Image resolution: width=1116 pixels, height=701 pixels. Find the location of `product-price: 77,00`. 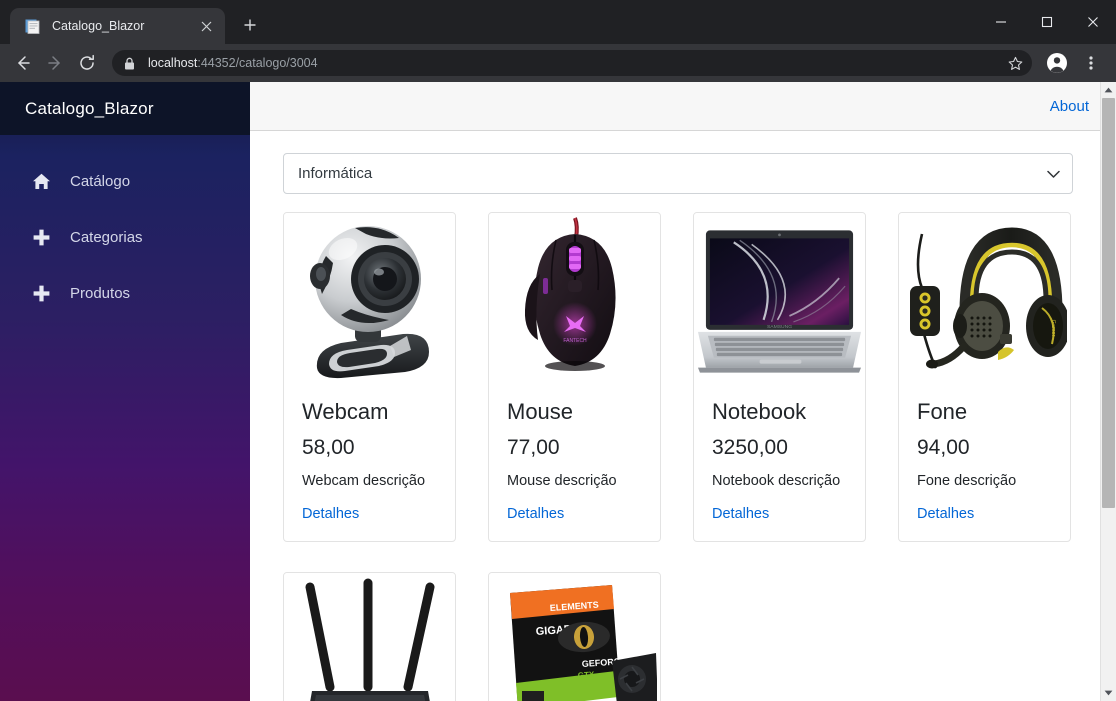

product-price: 77,00 is located at coordinates (533, 447).